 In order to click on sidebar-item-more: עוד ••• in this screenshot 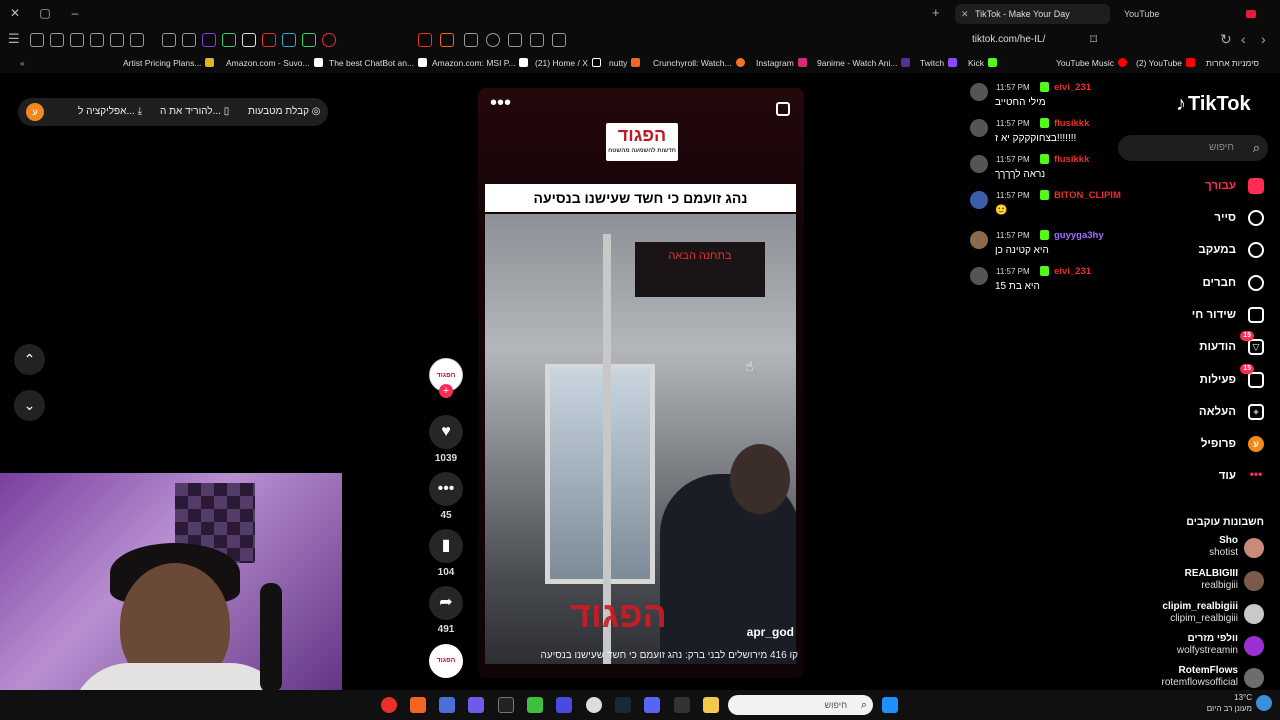, I will do `click(1214, 476)`.